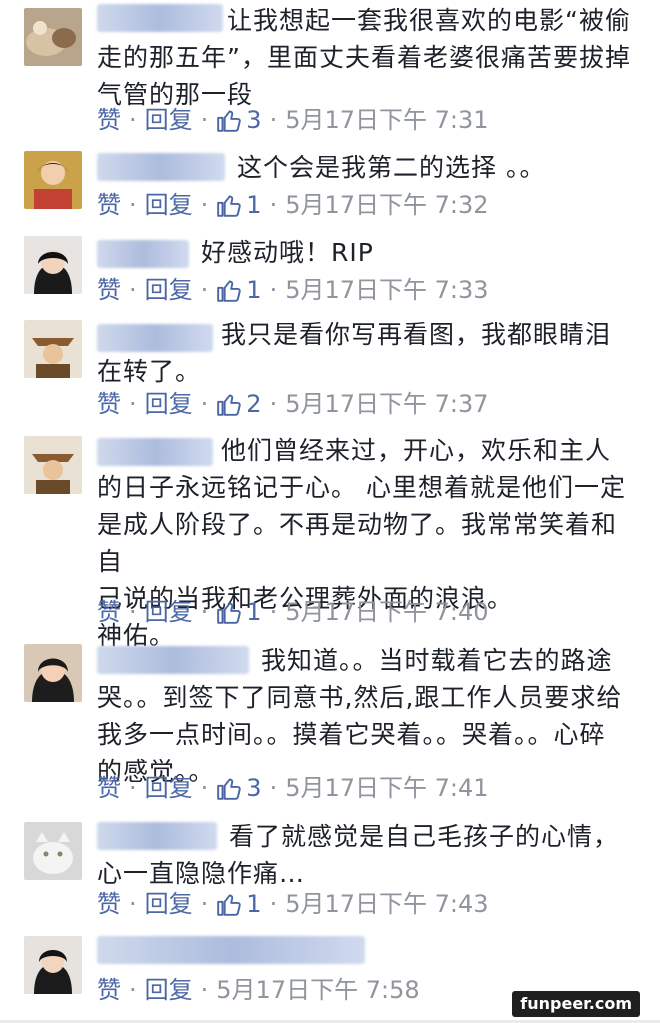 This screenshot has width=660, height=1023. I want to click on commenter-name, so click(231, 950).